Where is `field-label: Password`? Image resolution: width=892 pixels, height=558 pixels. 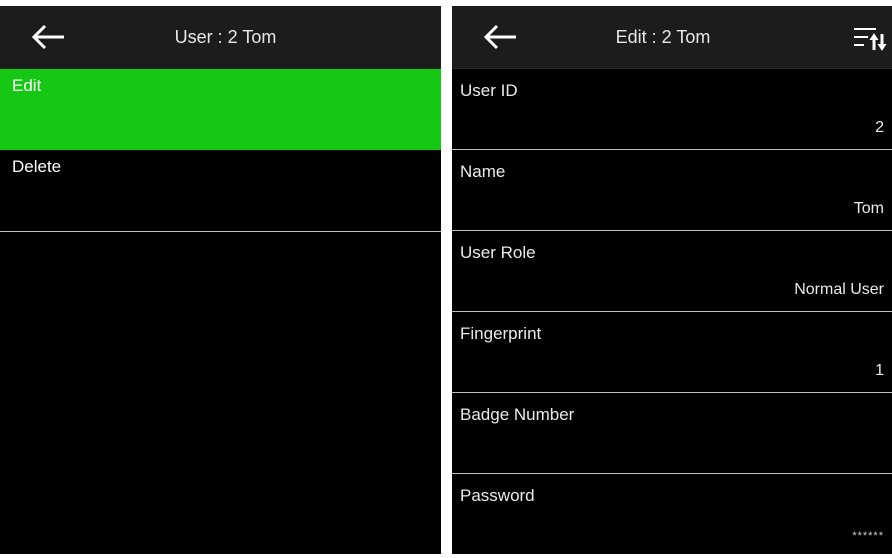
field-label: Password is located at coordinates (497, 495).